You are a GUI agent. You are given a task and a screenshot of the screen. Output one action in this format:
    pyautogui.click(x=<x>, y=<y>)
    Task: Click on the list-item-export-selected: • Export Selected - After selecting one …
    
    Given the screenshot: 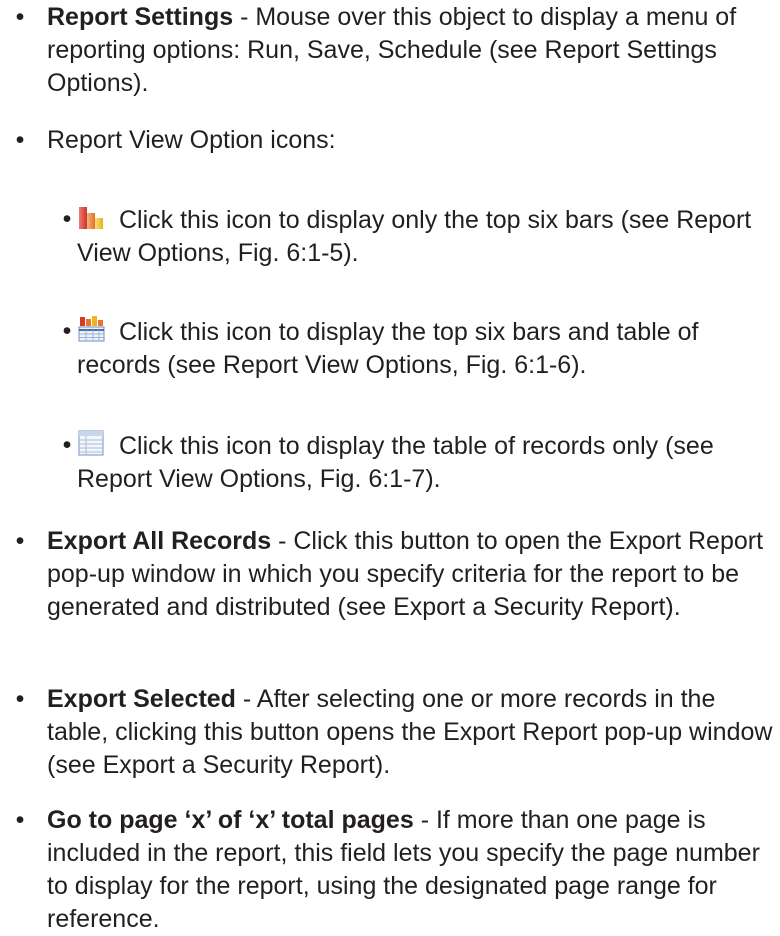 What is the action you would take?
    pyautogui.click(x=396, y=732)
    